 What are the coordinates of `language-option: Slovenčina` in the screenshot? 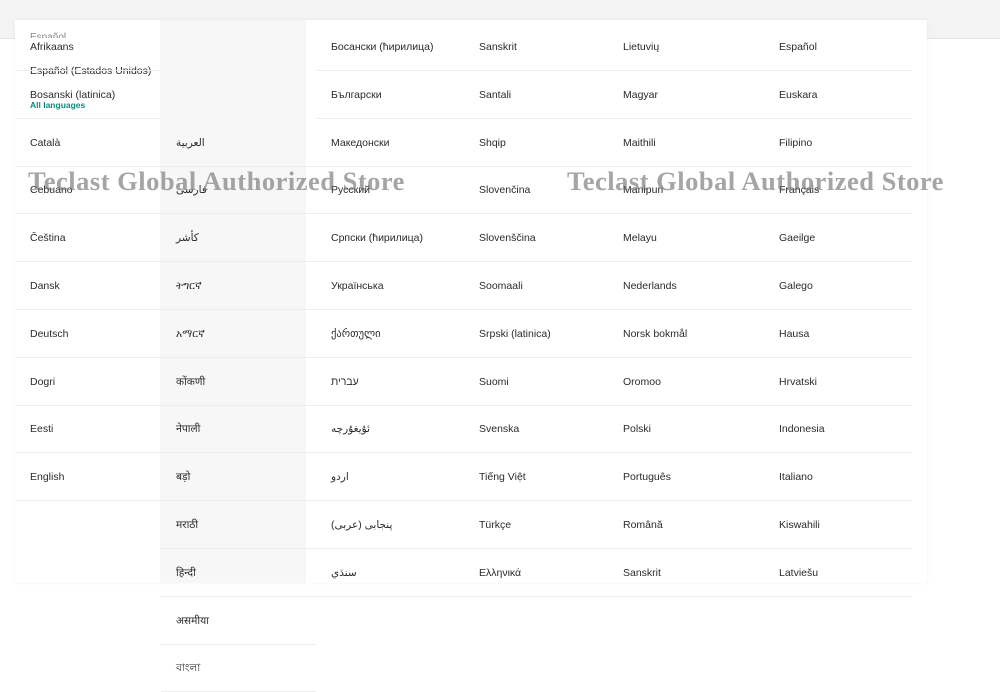 It's located at (504, 190).